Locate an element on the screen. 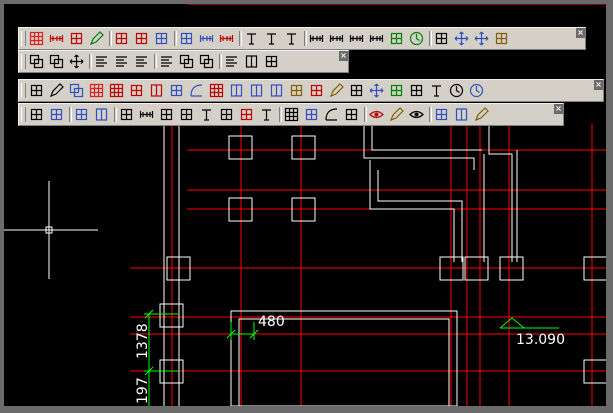  text-edit-button is located at coordinates (291, 38).